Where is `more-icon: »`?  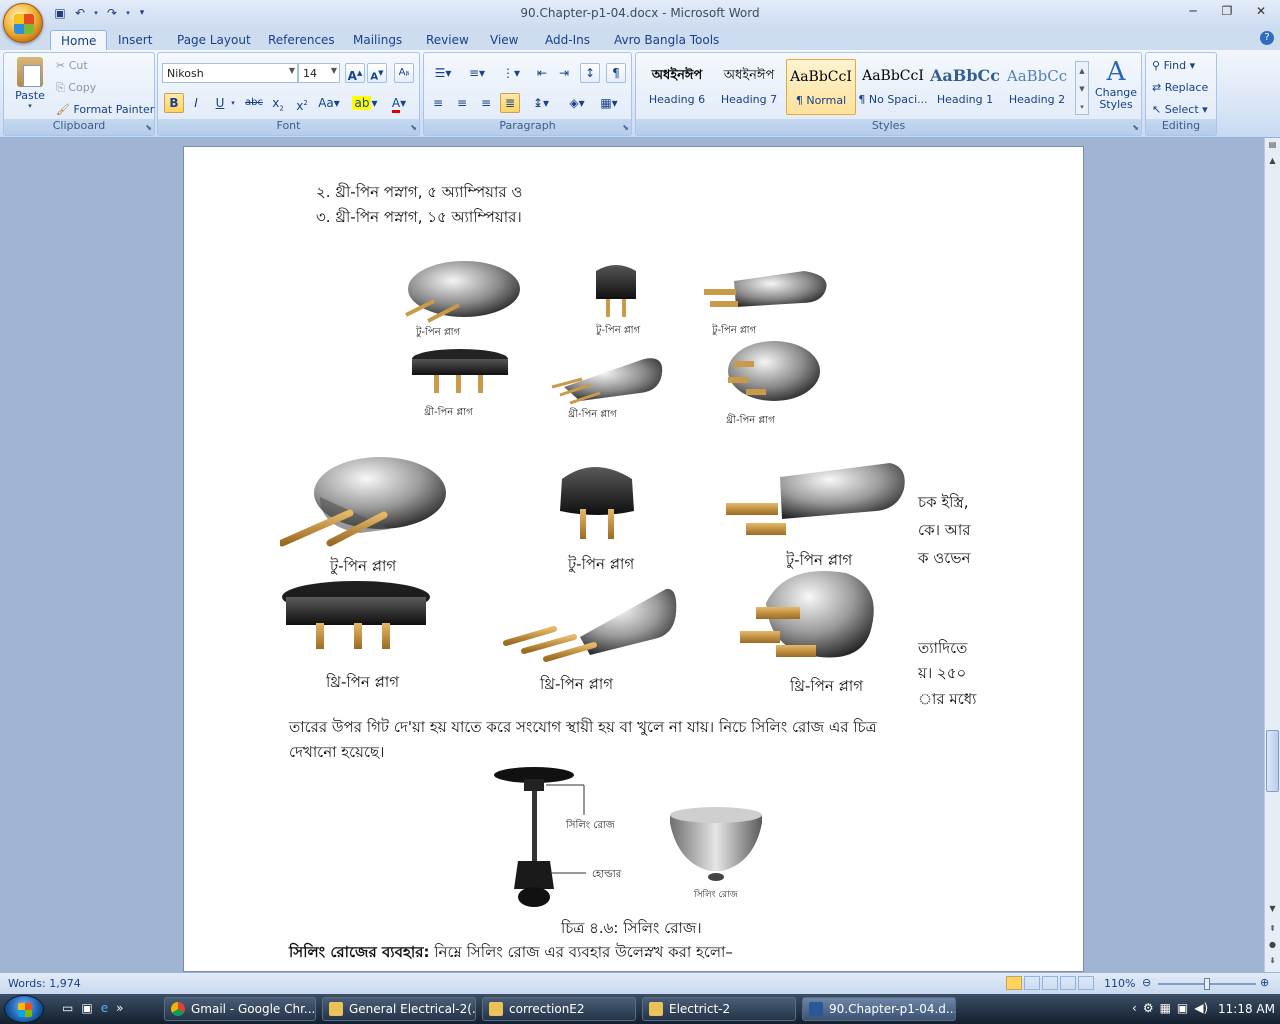 more-icon: » is located at coordinates (119, 1008).